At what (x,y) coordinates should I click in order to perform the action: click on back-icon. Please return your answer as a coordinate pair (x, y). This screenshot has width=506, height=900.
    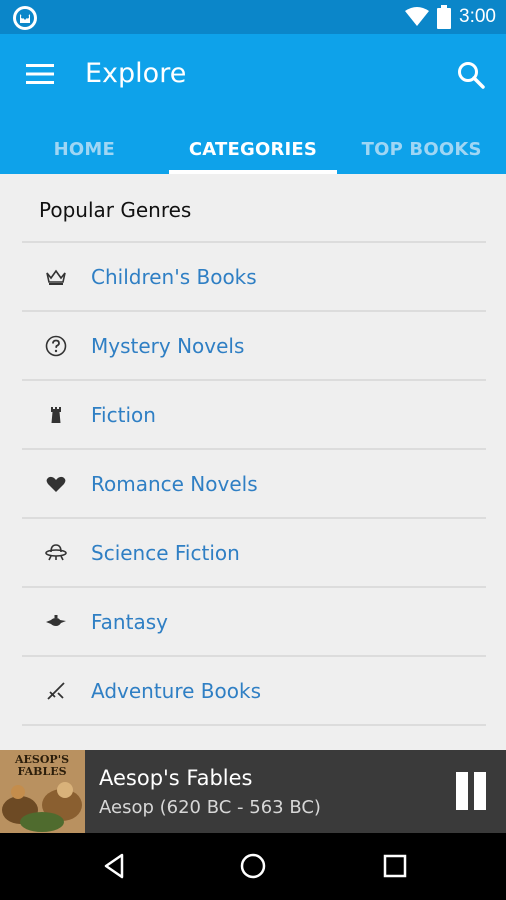
    Looking at the image, I should click on (115, 866).